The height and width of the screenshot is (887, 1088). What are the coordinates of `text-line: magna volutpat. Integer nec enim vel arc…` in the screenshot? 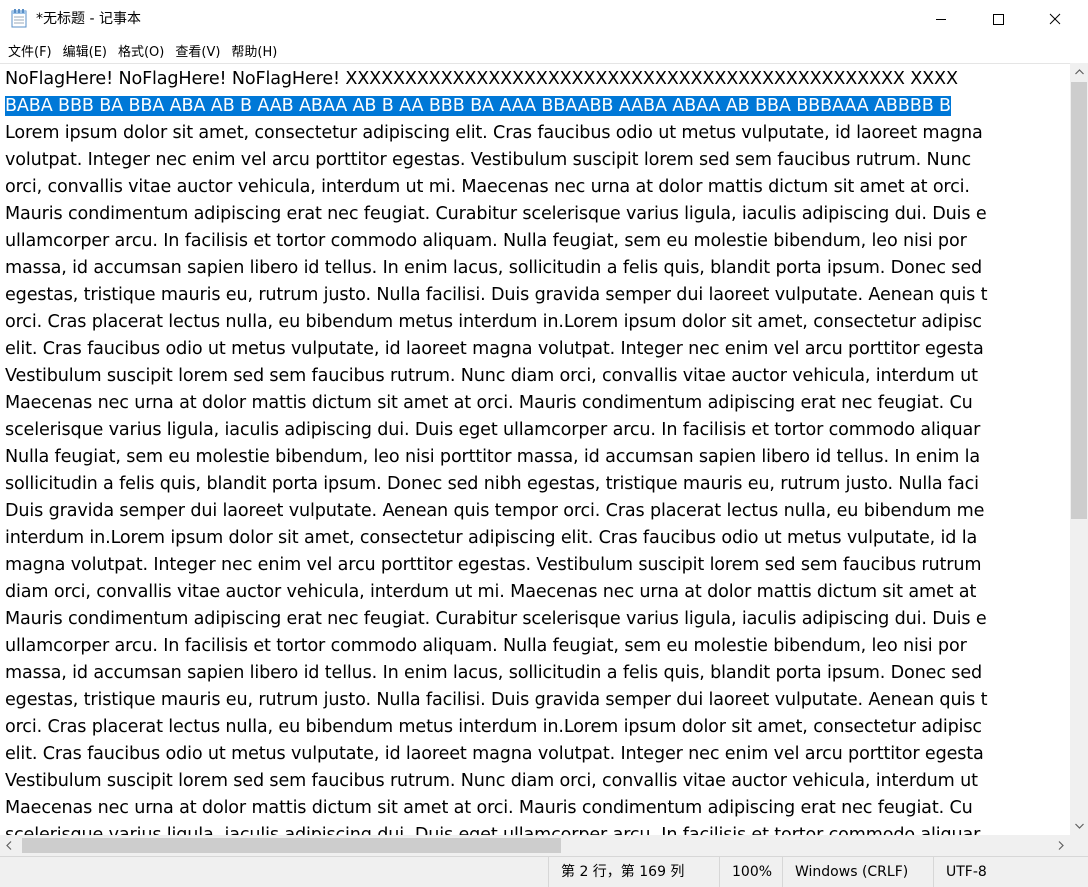 It's located at (493, 565).